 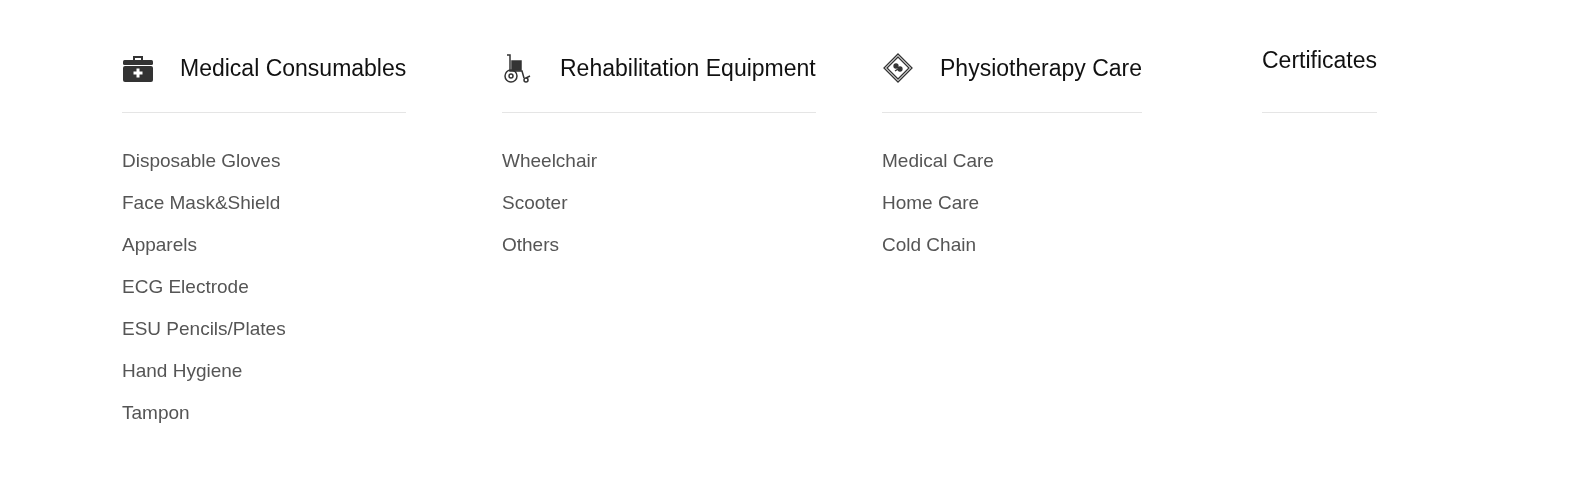 What do you see at coordinates (931, 203) in the screenshot?
I see `category-link: Home Care` at bounding box center [931, 203].